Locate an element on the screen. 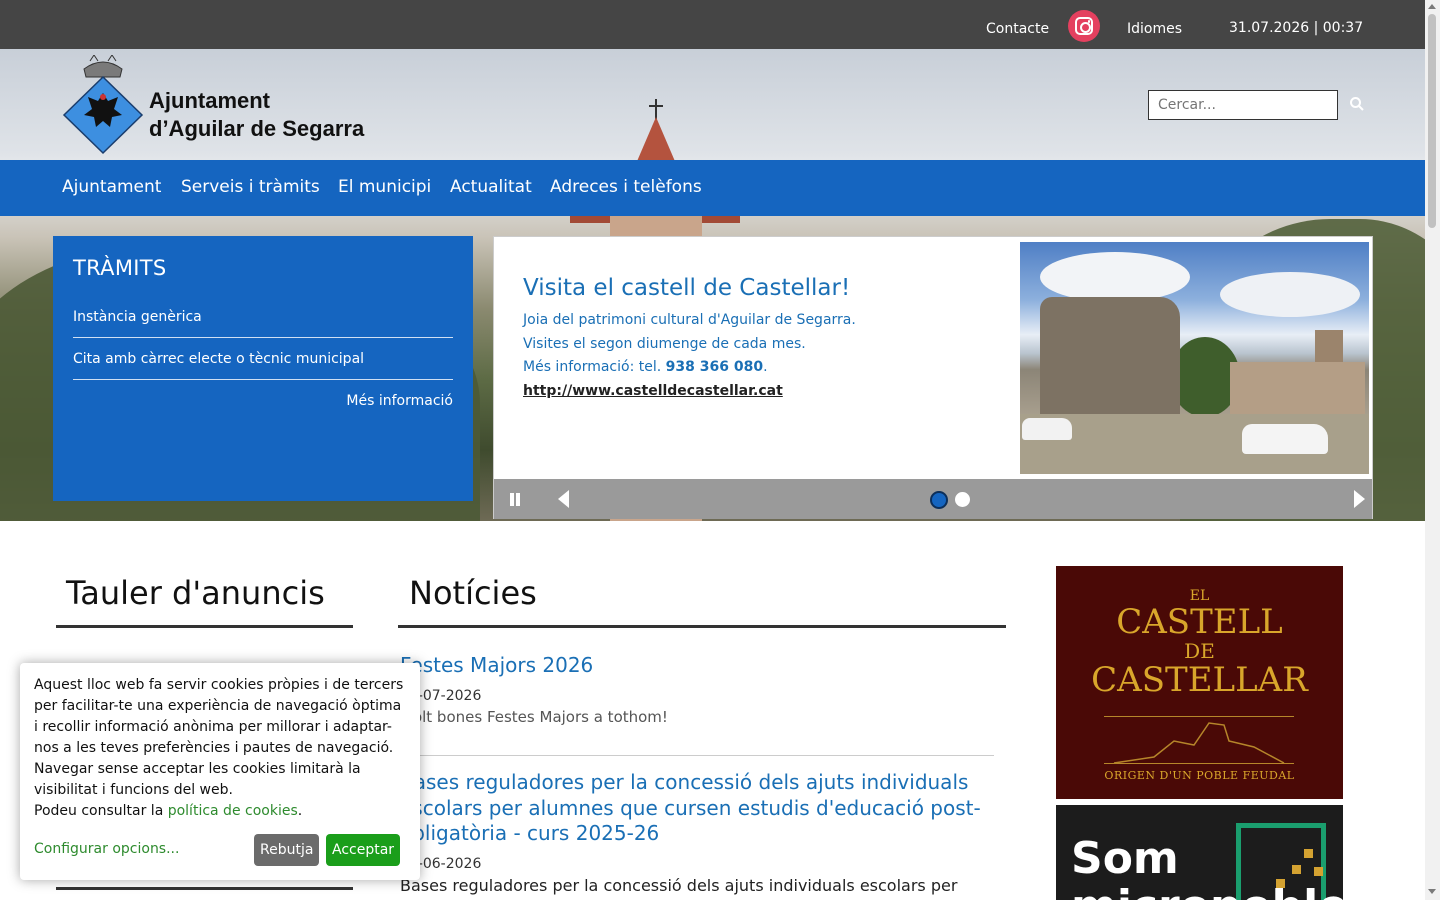 This screenshot has height=900, width=1440. chevron-right-icon is located at coordinates (1359, 499).